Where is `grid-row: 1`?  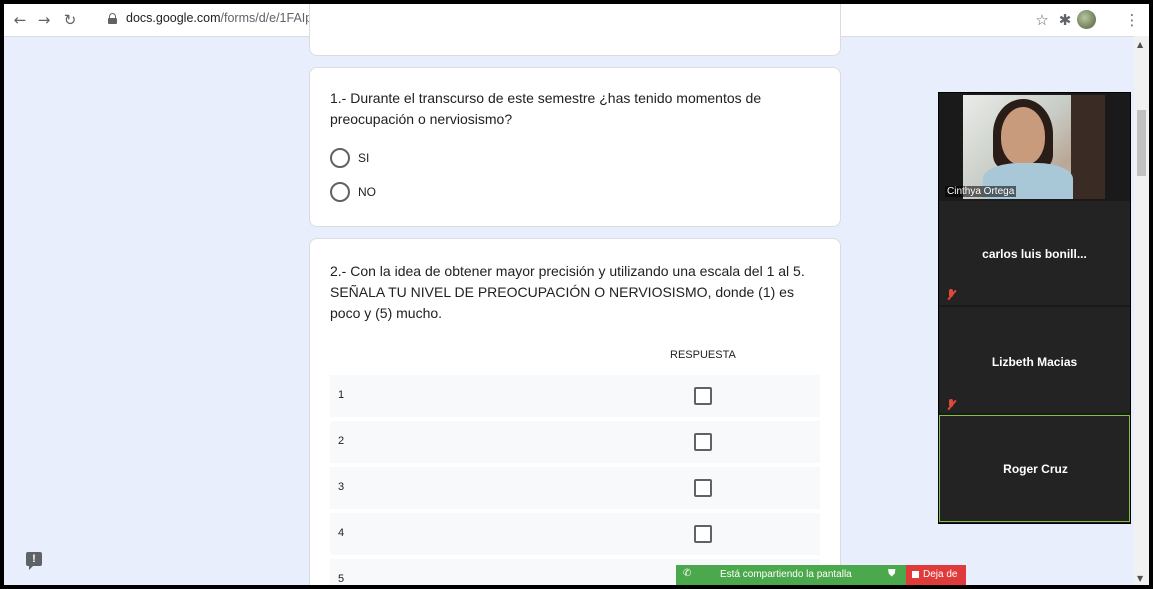 grid-row: 1 is located at coordinates (575, 396).